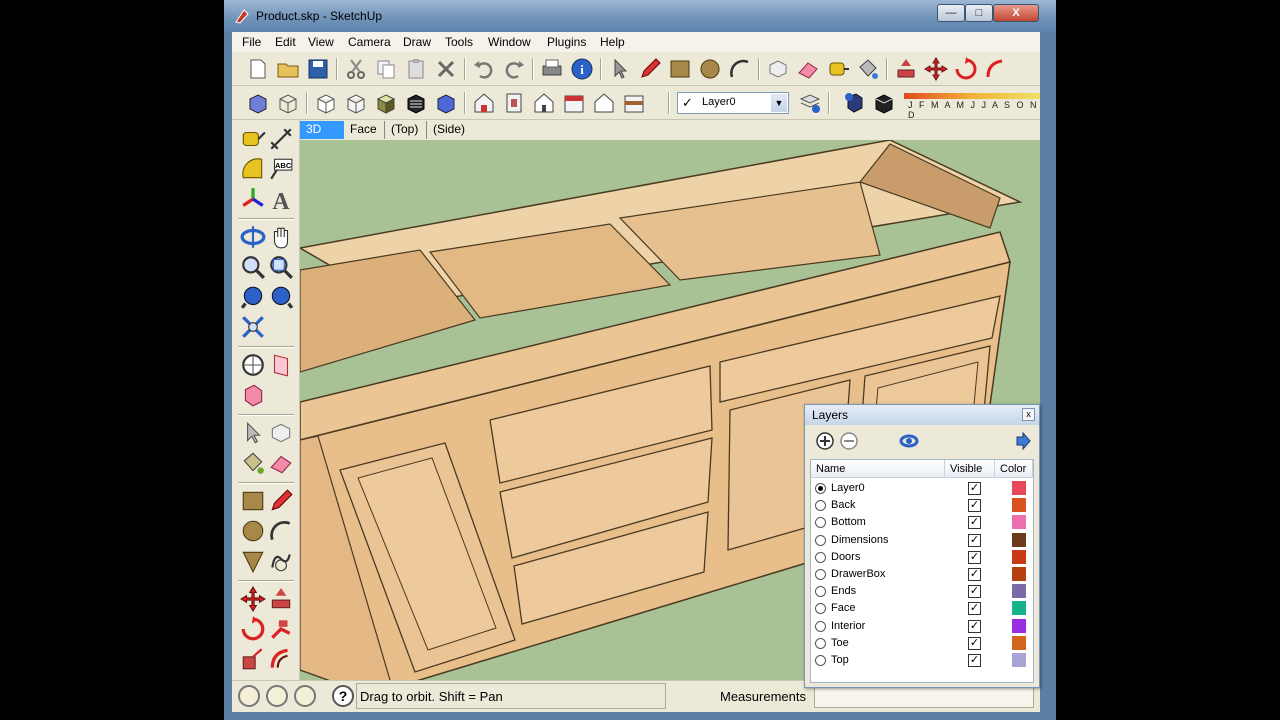  What do you see at coordinates (552, 69) in the screenshot?
I see `print-icon` at bounding box center [552, 69].